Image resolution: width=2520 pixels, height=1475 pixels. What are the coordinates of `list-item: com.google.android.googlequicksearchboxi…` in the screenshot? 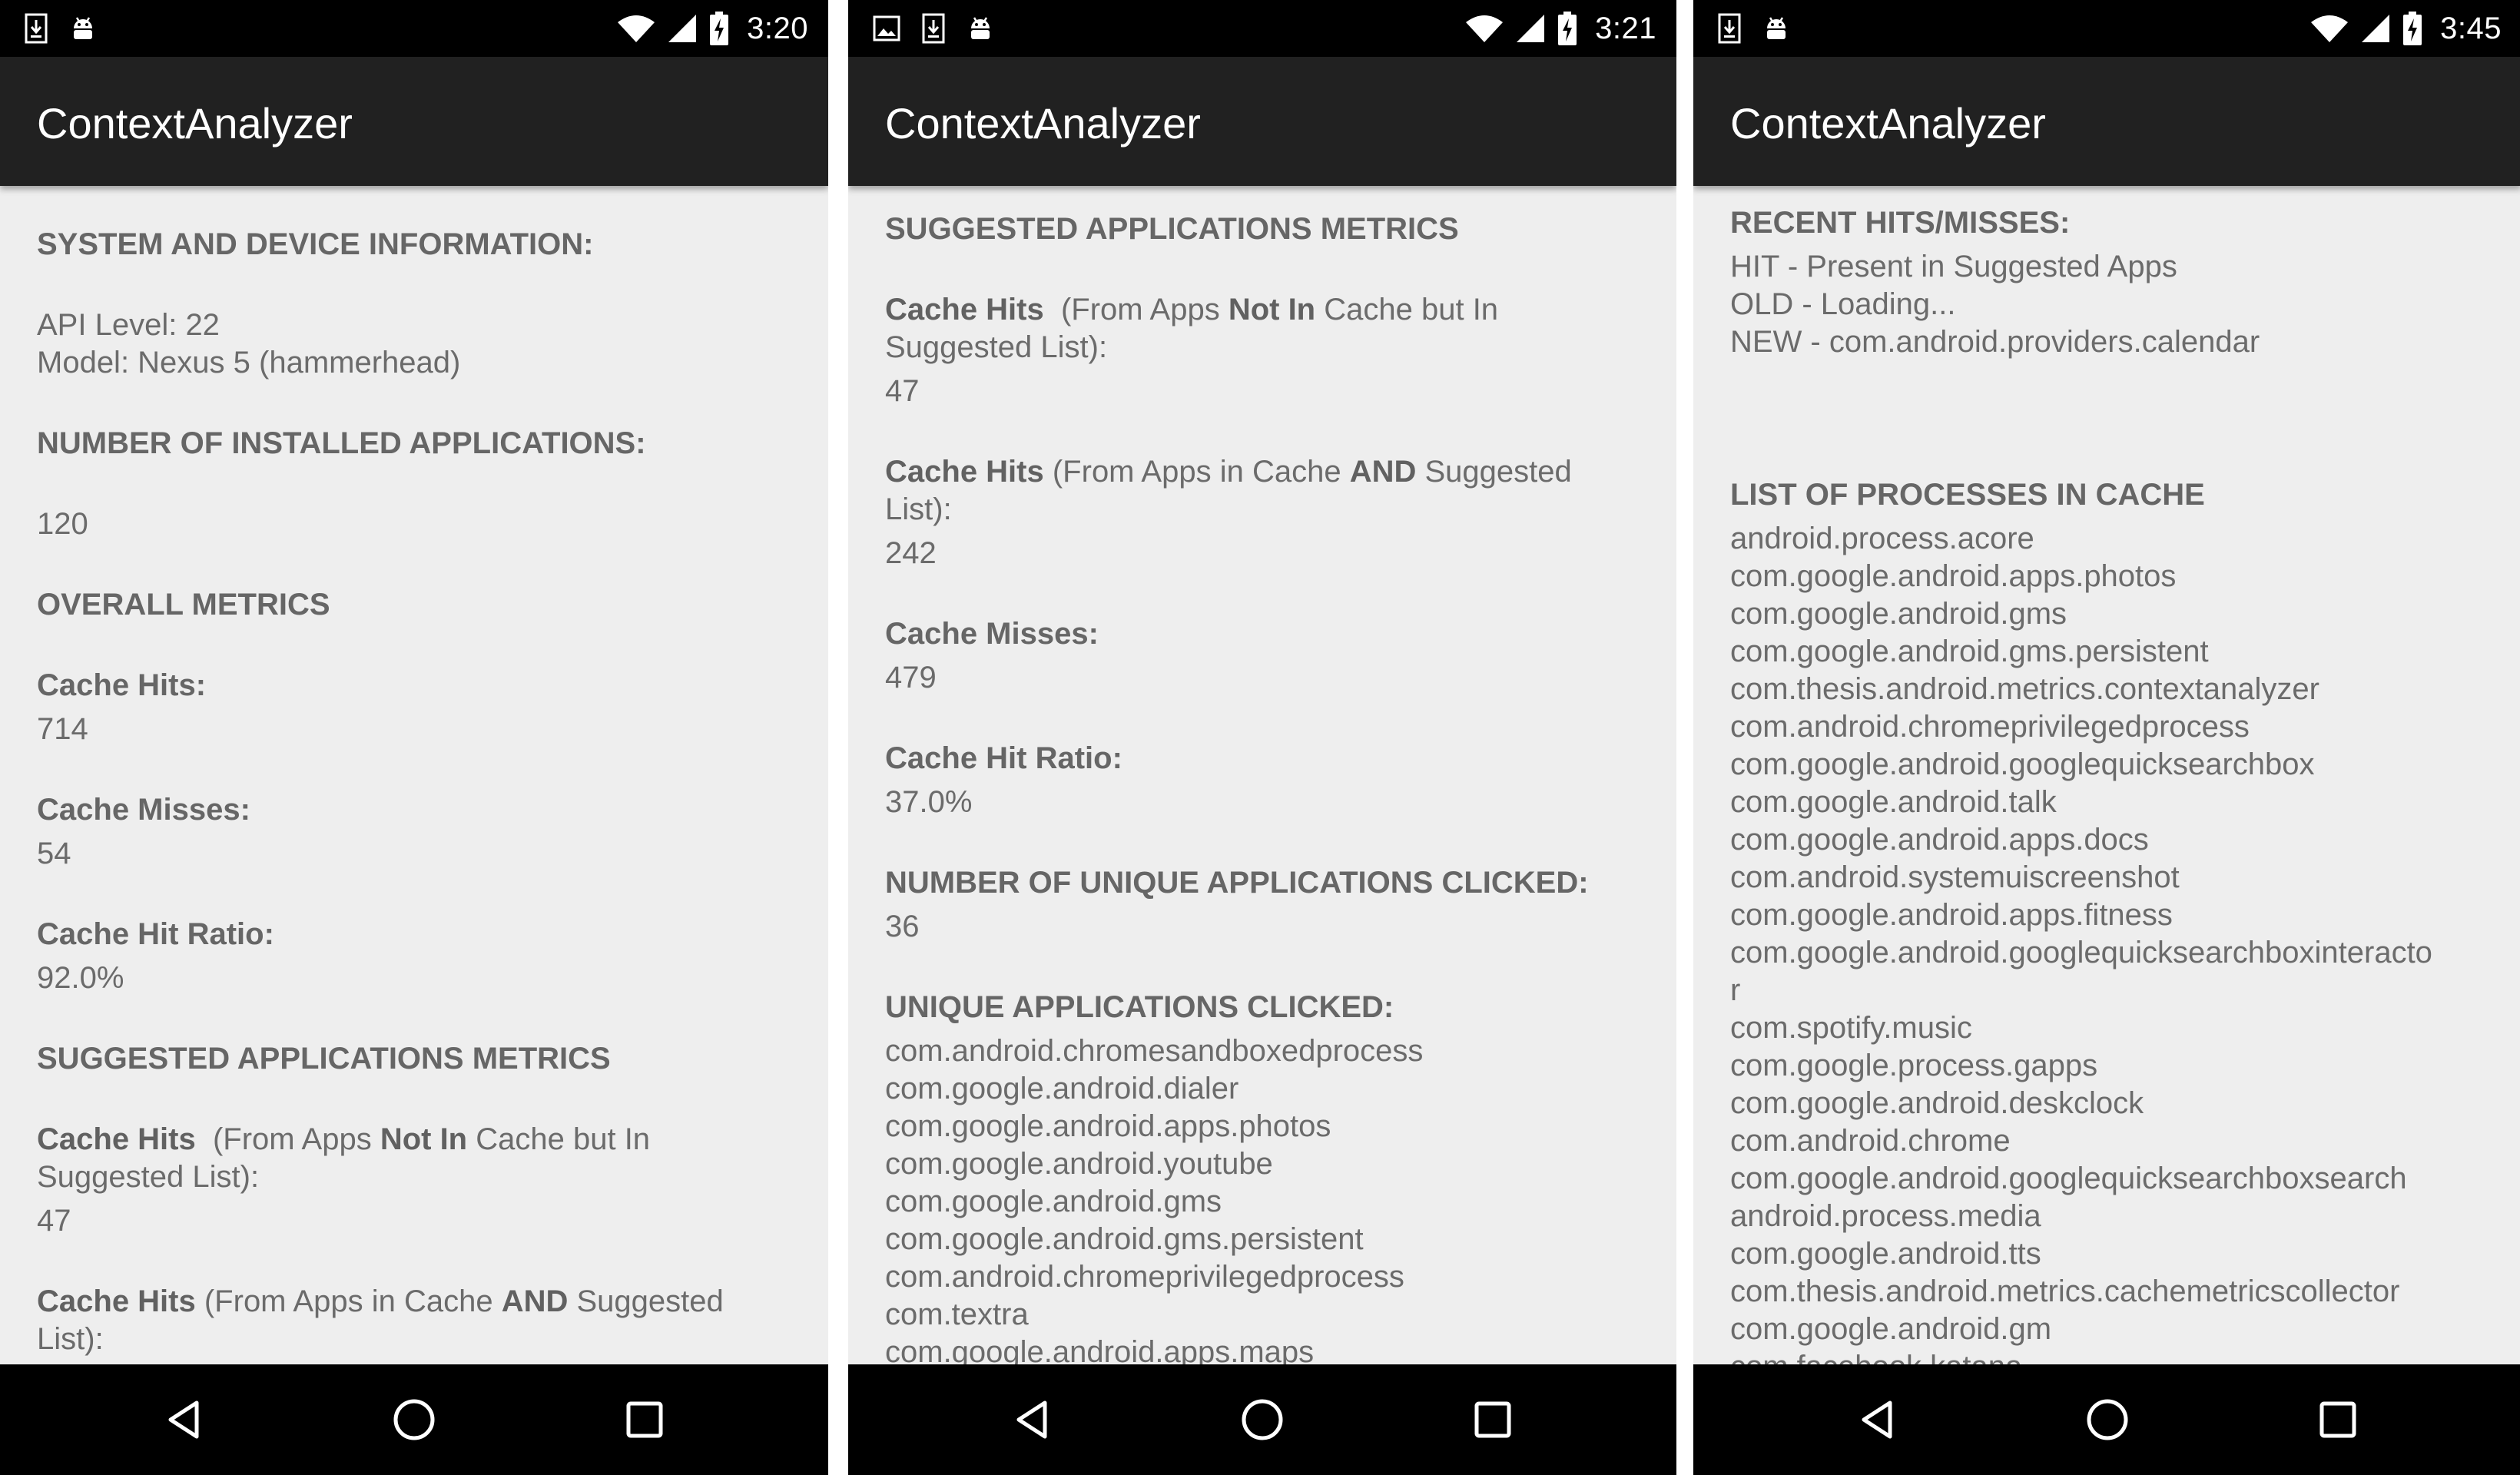 It's located at (2081, 953).